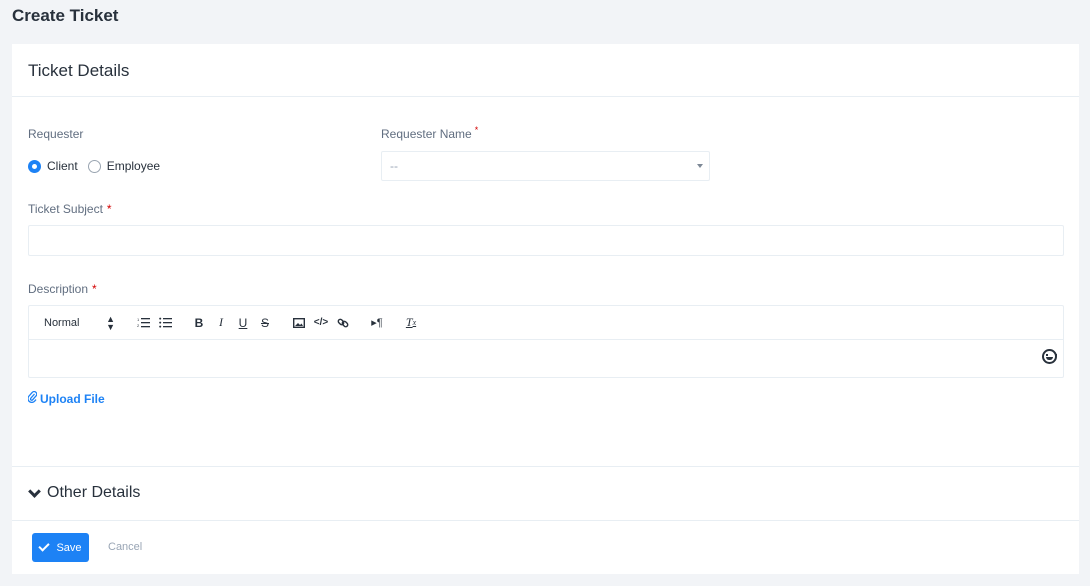 The height and width of the screenshot is (586, 1090). Describe the element at coordinates (65, 209) in the screenshot. I see `ticket-subject-label-text: Ticket Subject` at that location.